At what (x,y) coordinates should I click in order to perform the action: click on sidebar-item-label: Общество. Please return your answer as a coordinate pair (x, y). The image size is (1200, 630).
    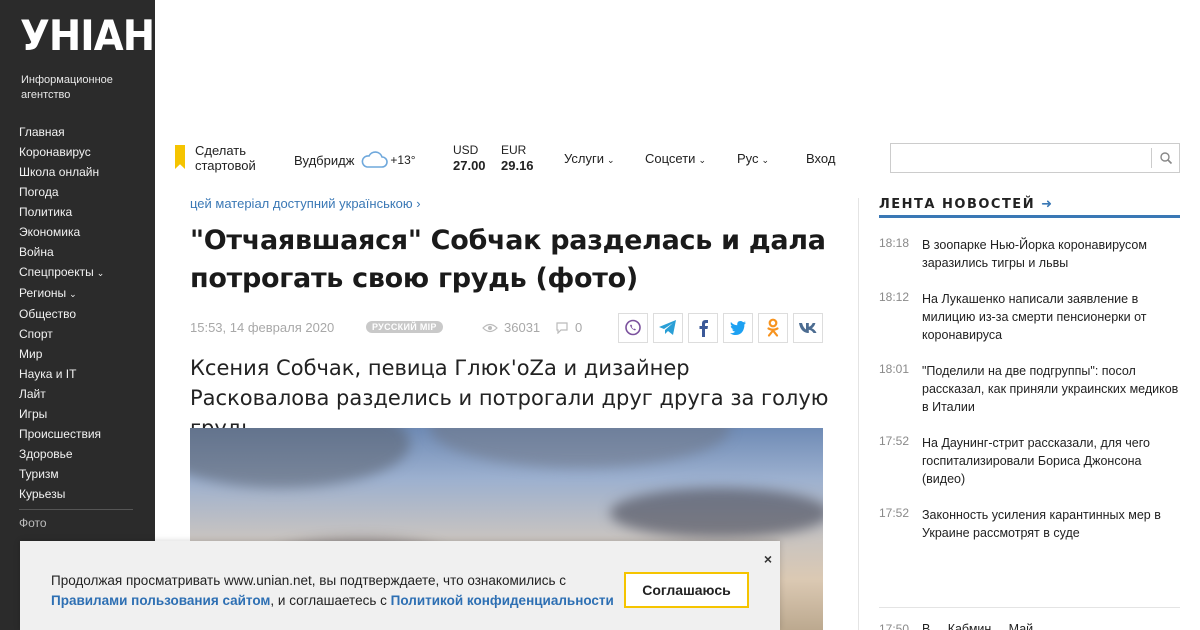
    Looking at the image, I should click on (48, 314).